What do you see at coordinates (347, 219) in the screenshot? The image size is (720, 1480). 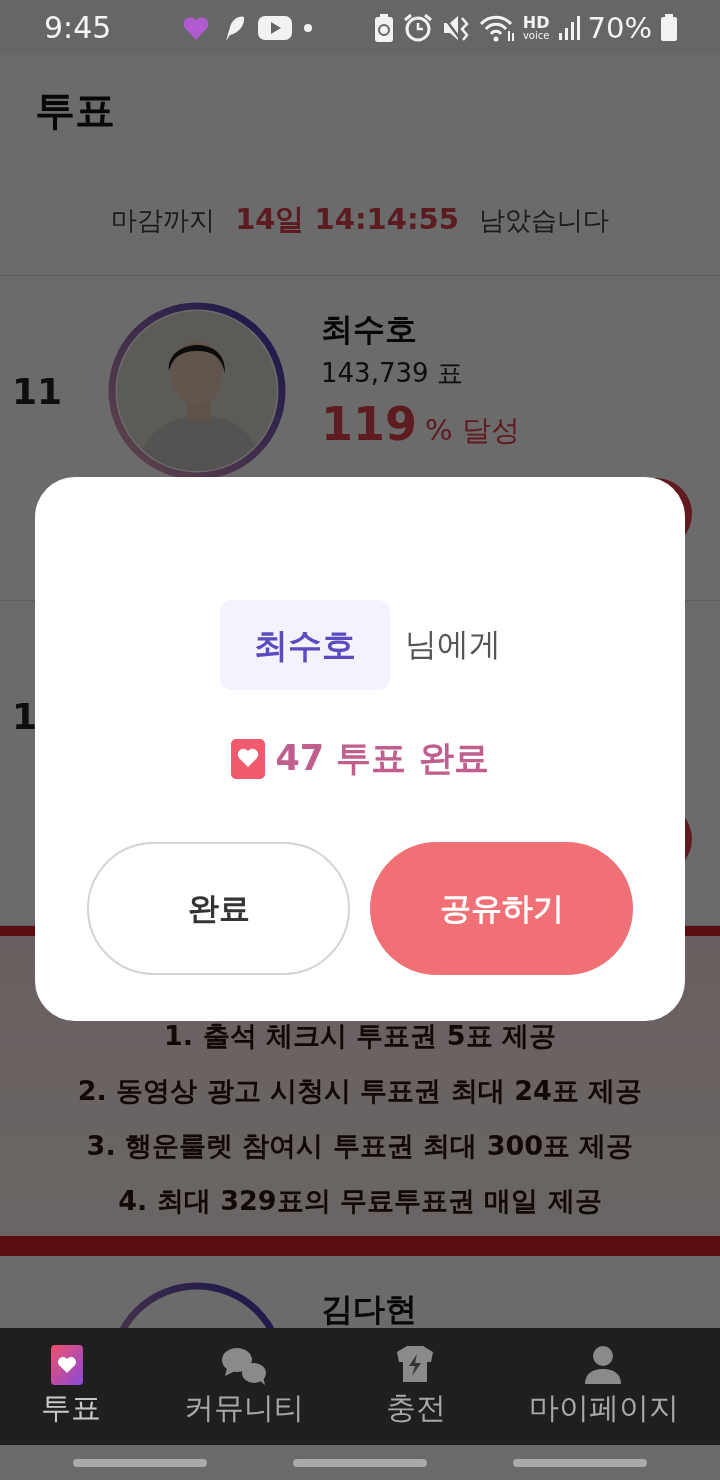 I see `countdown-time: 14일 14:14:55` at bounding box center [347, 219].